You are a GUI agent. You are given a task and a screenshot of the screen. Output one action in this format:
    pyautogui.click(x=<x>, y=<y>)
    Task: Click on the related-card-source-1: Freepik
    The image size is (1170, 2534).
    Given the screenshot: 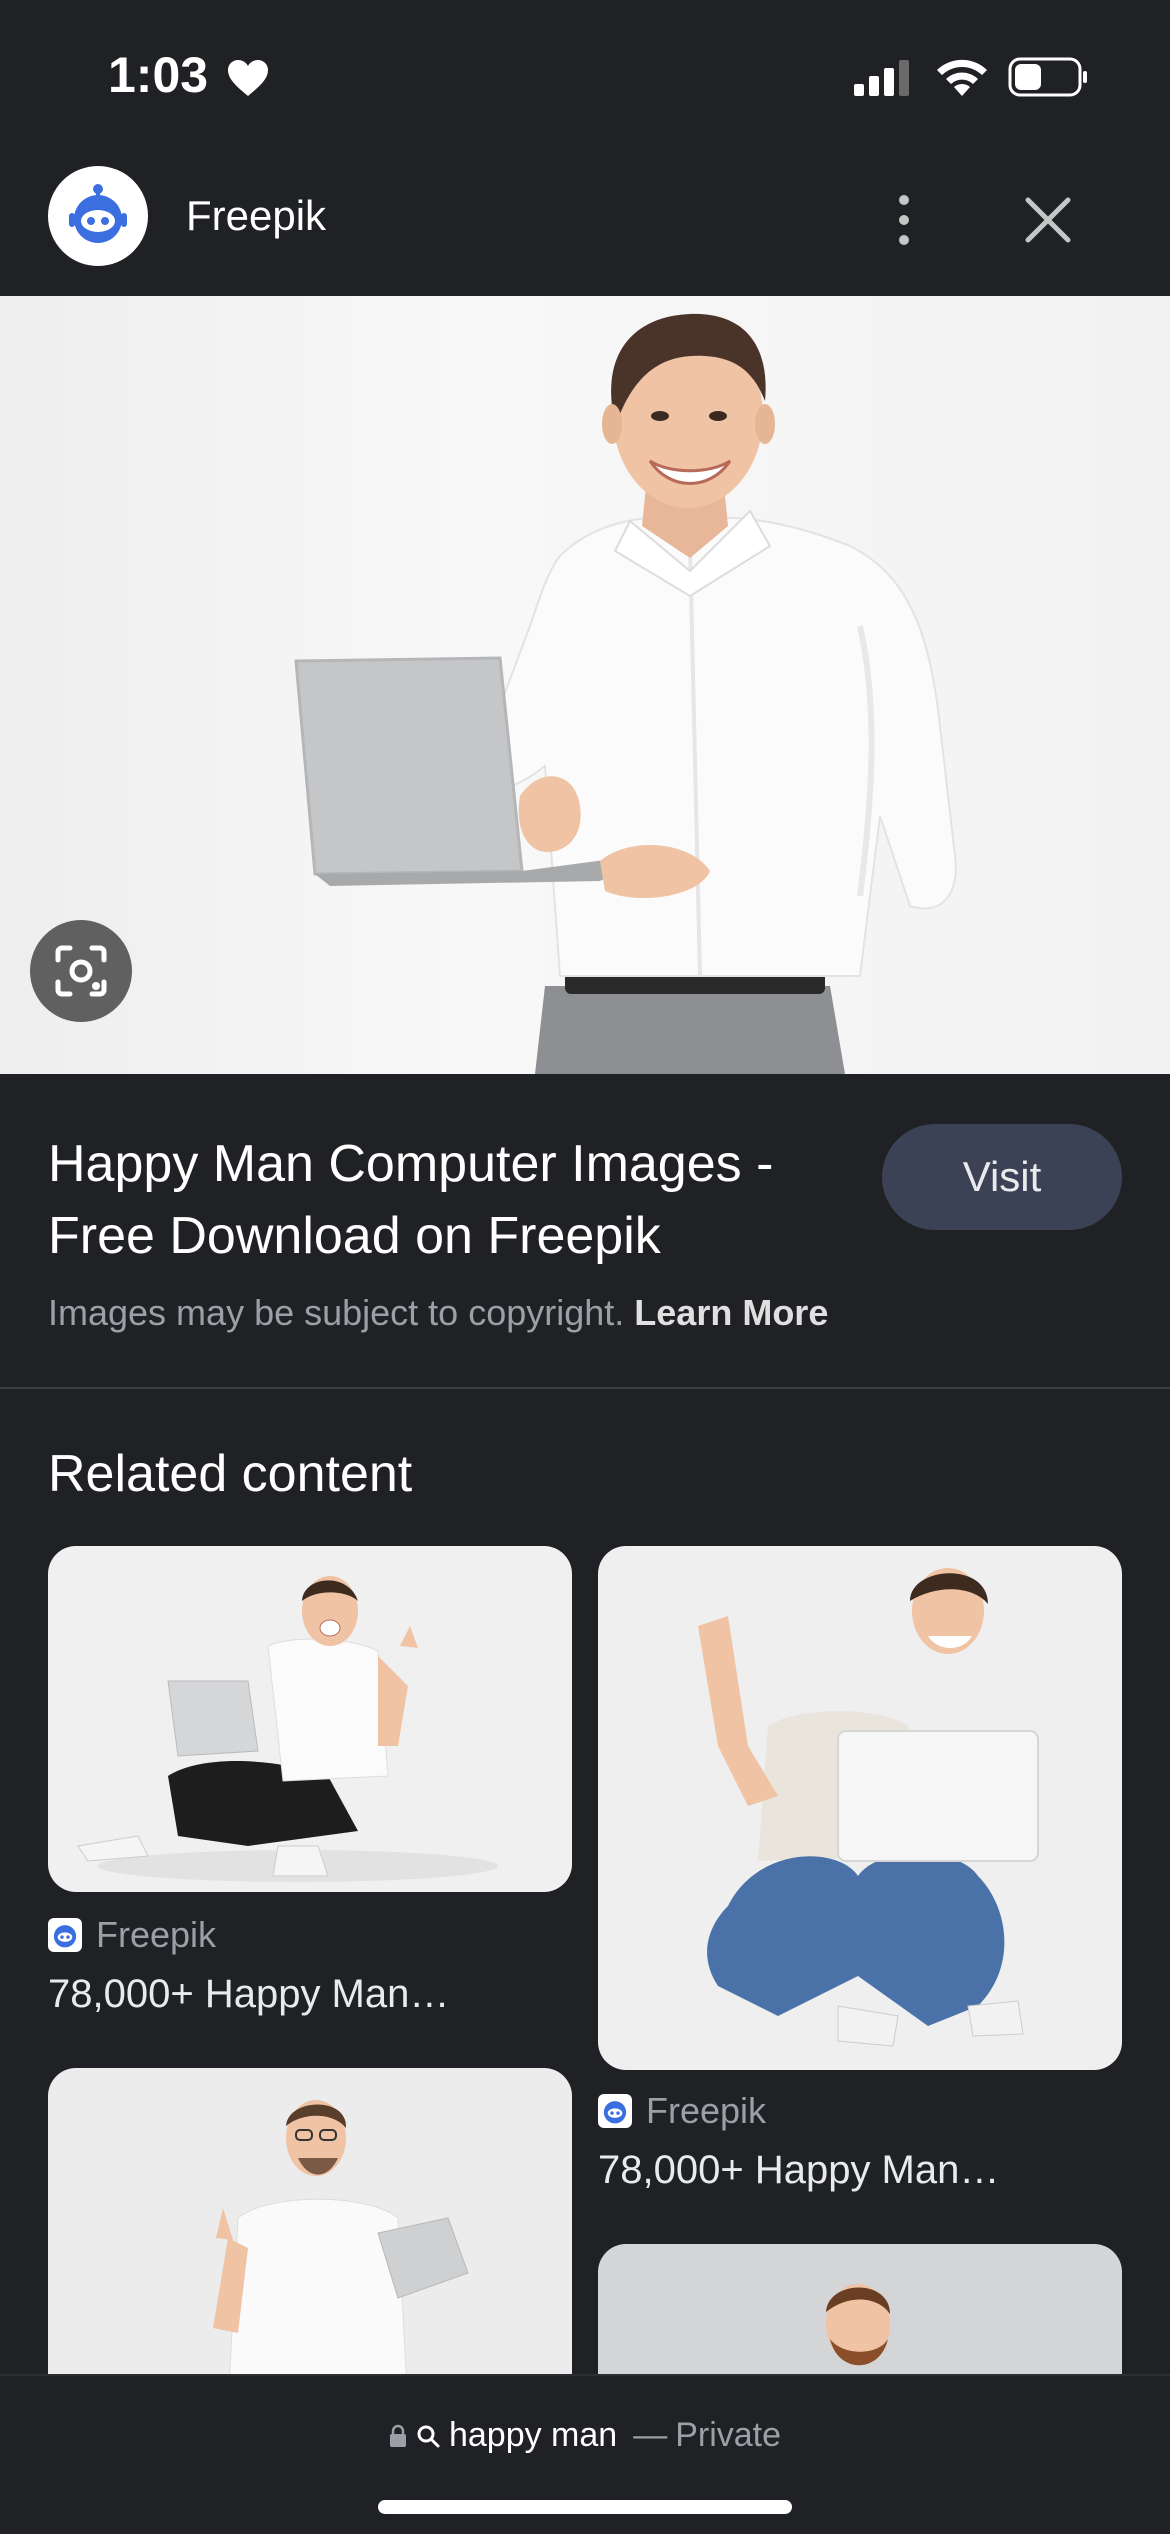 What is the action you would take?
    pyautogui.click(x=132, y=1935)
    